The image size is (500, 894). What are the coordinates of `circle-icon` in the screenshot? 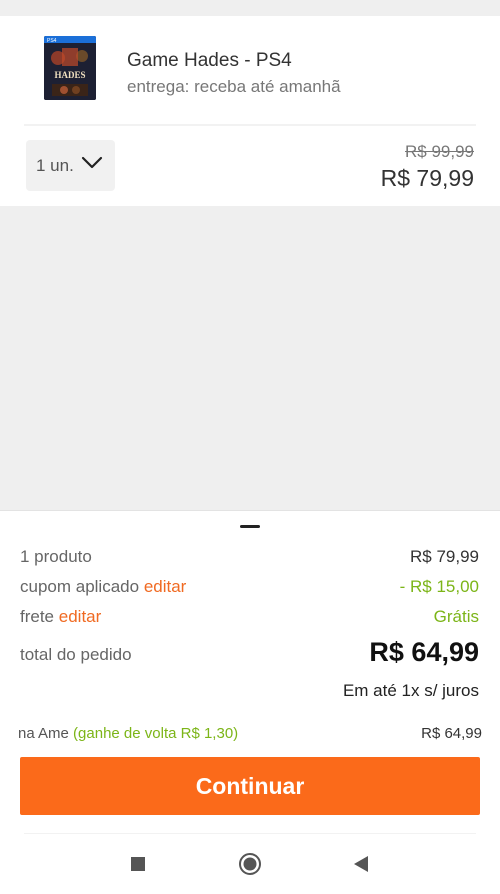 It's located at (250, 864).